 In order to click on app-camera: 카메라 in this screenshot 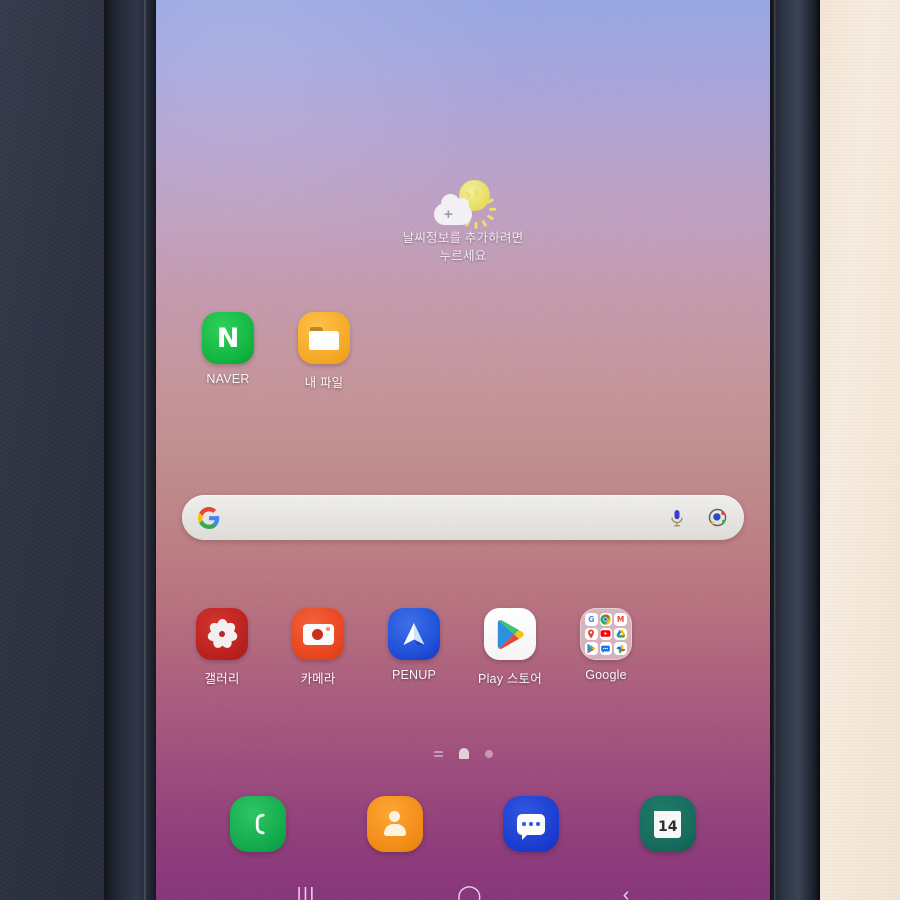, I will do `click(318, 647)`.